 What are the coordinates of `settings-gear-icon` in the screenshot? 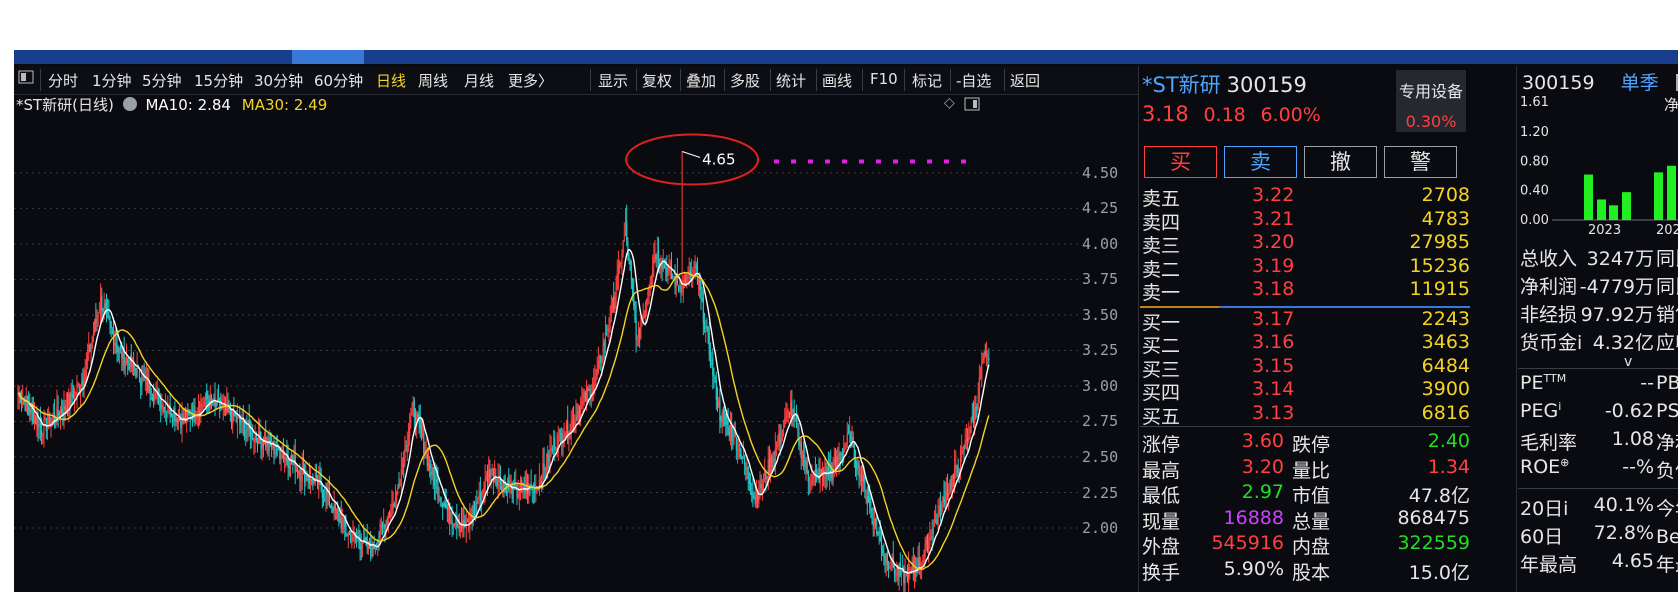 It's located at (129, 104).